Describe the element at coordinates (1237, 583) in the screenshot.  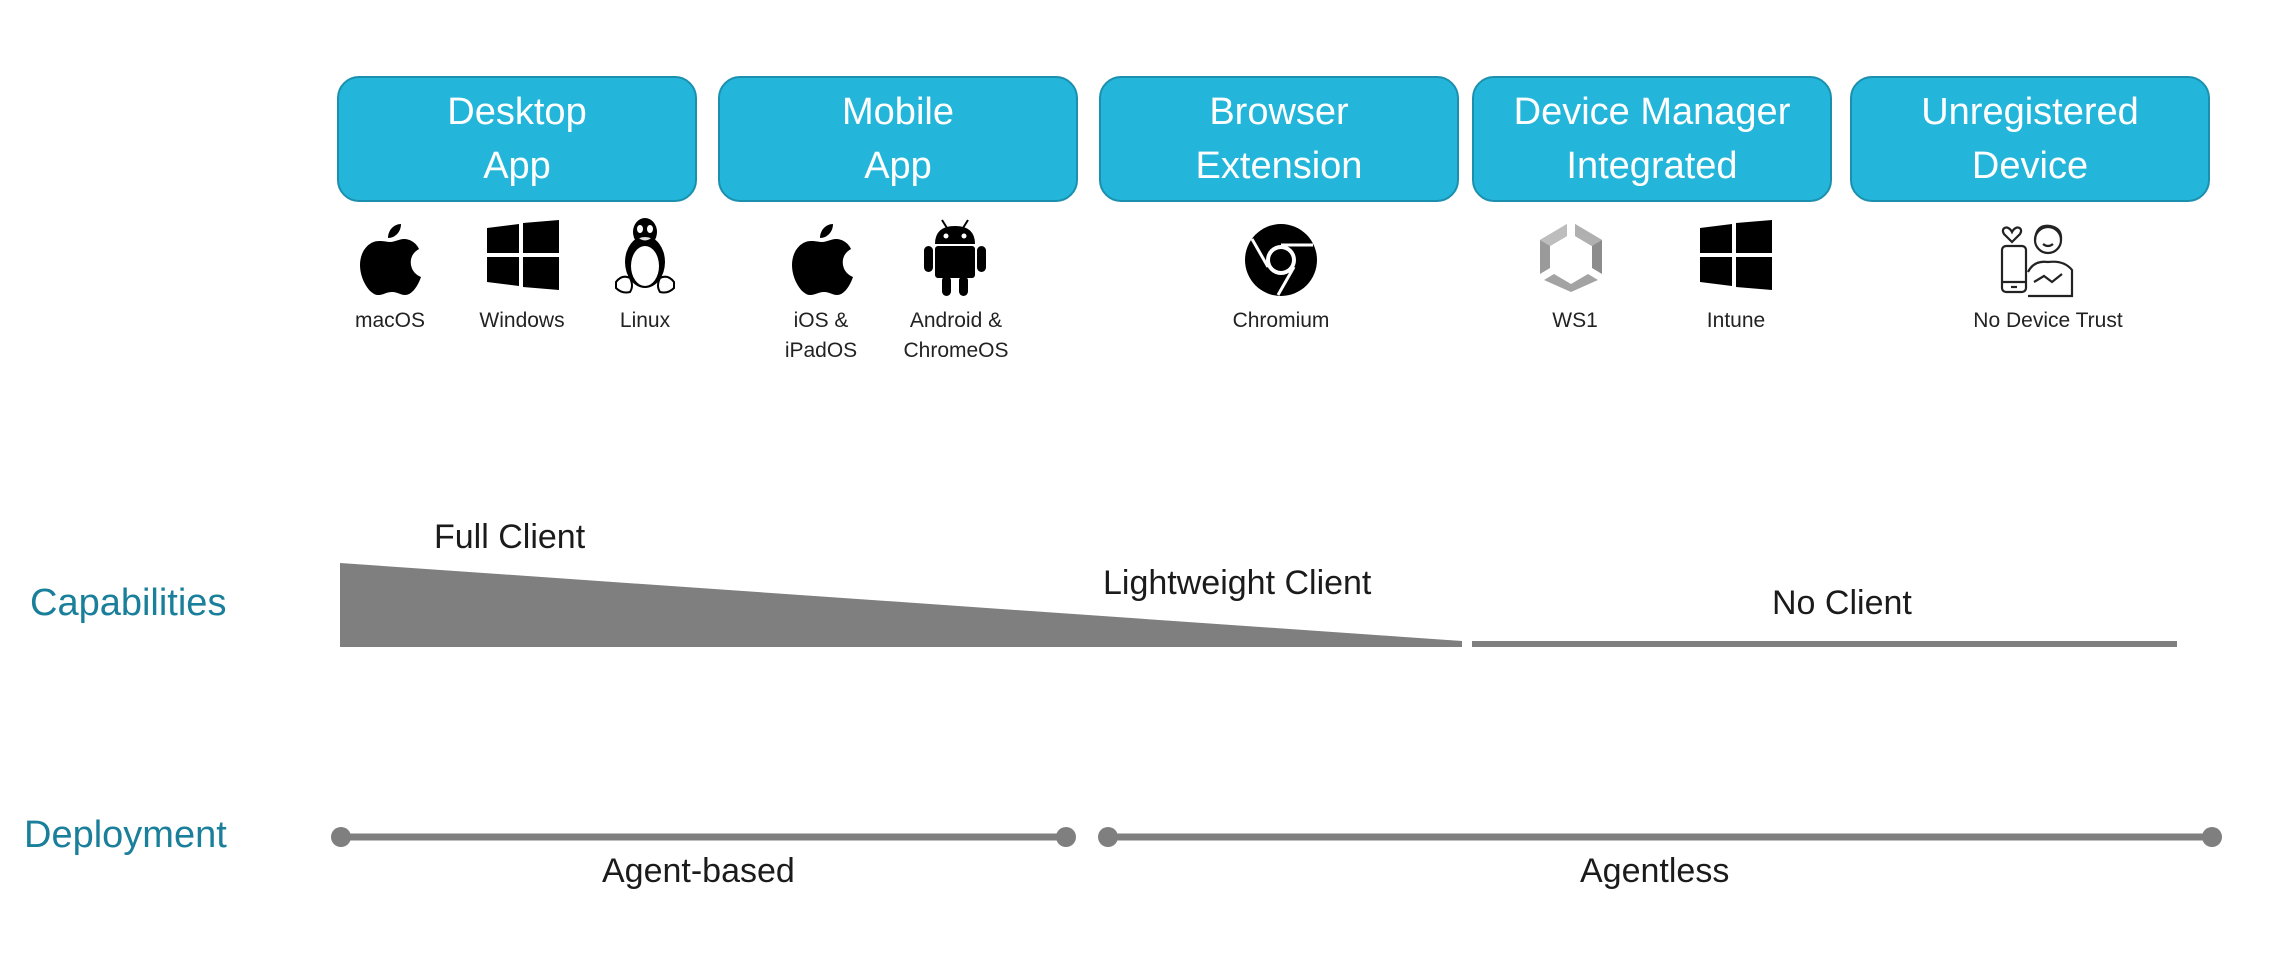
I see `lightweight-client-label: Lightweight Client` at that location.